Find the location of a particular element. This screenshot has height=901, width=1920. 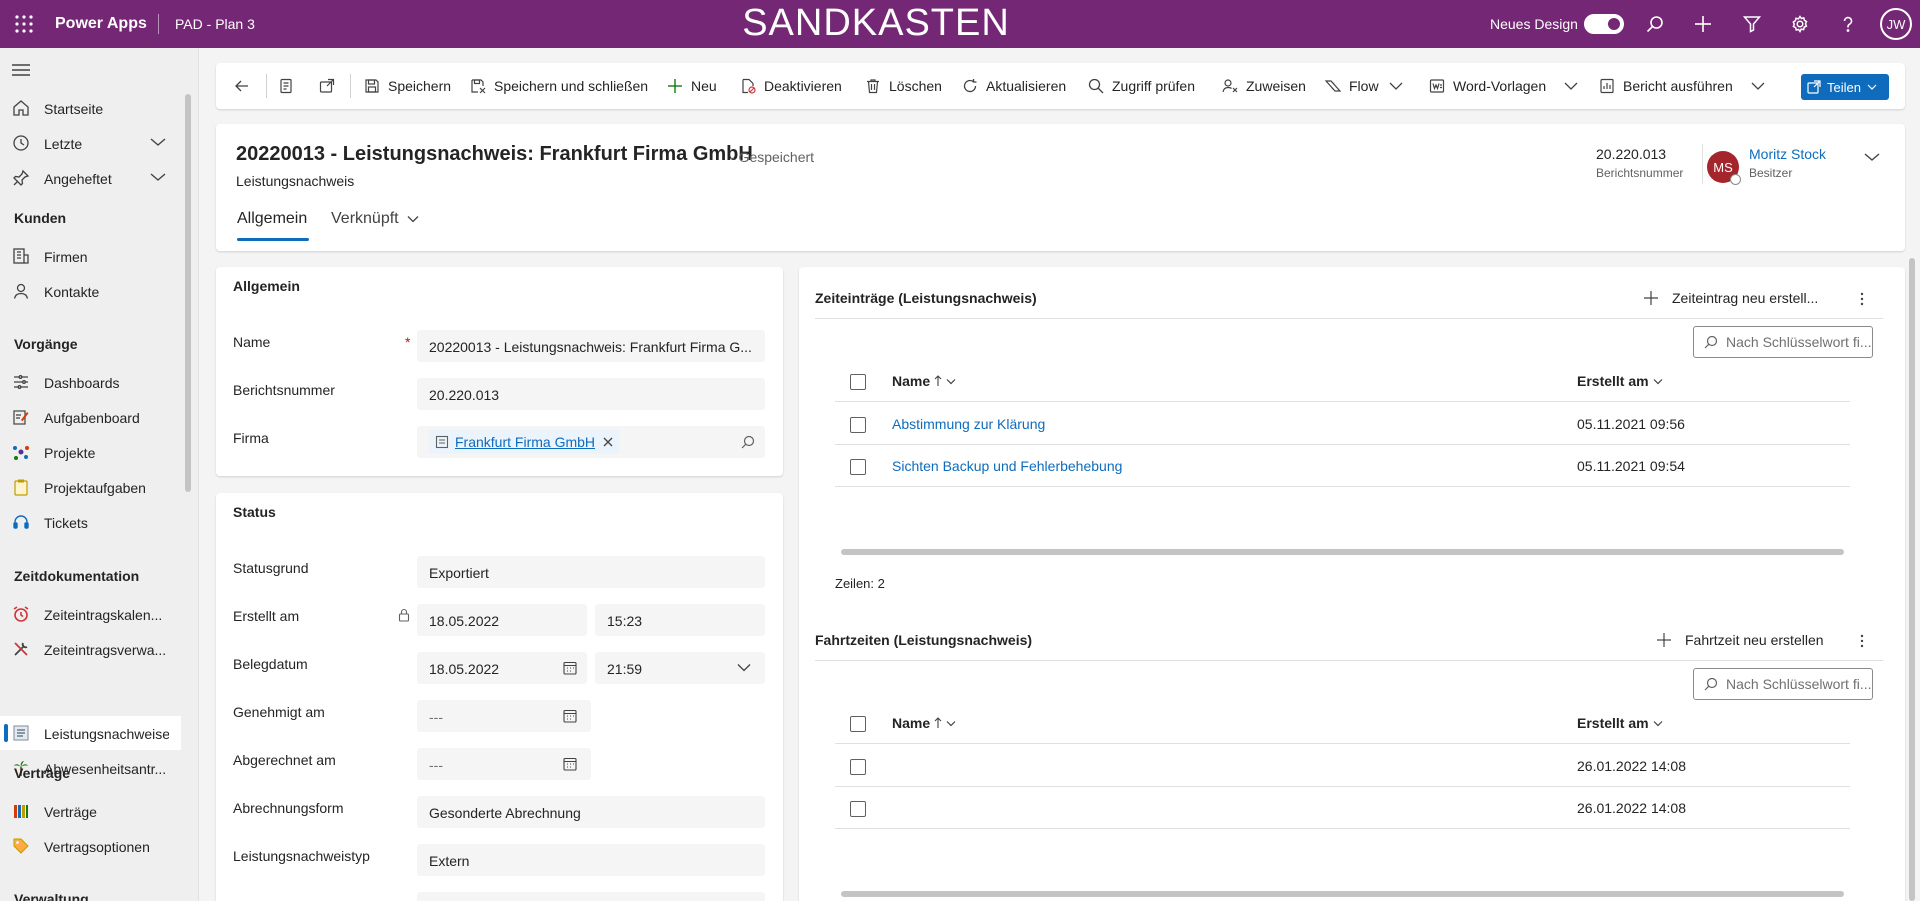

billed-date-field: --- is located at coordinates (504, 764).